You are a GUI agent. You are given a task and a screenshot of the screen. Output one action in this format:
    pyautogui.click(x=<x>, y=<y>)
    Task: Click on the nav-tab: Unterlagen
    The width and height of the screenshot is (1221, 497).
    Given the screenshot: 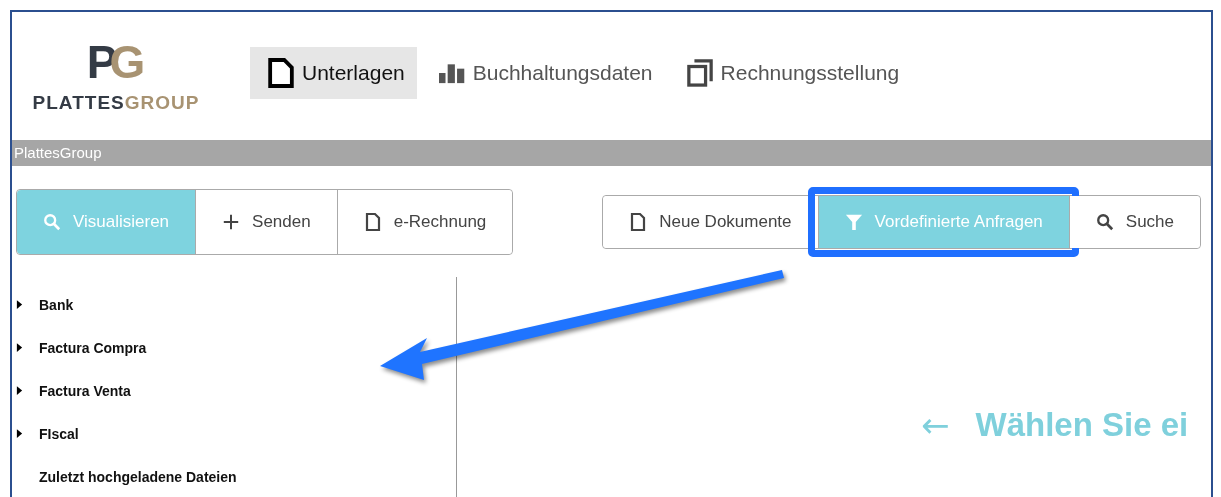 What is the action you would take?
    pyautogui.click(x=333, y=73)
    